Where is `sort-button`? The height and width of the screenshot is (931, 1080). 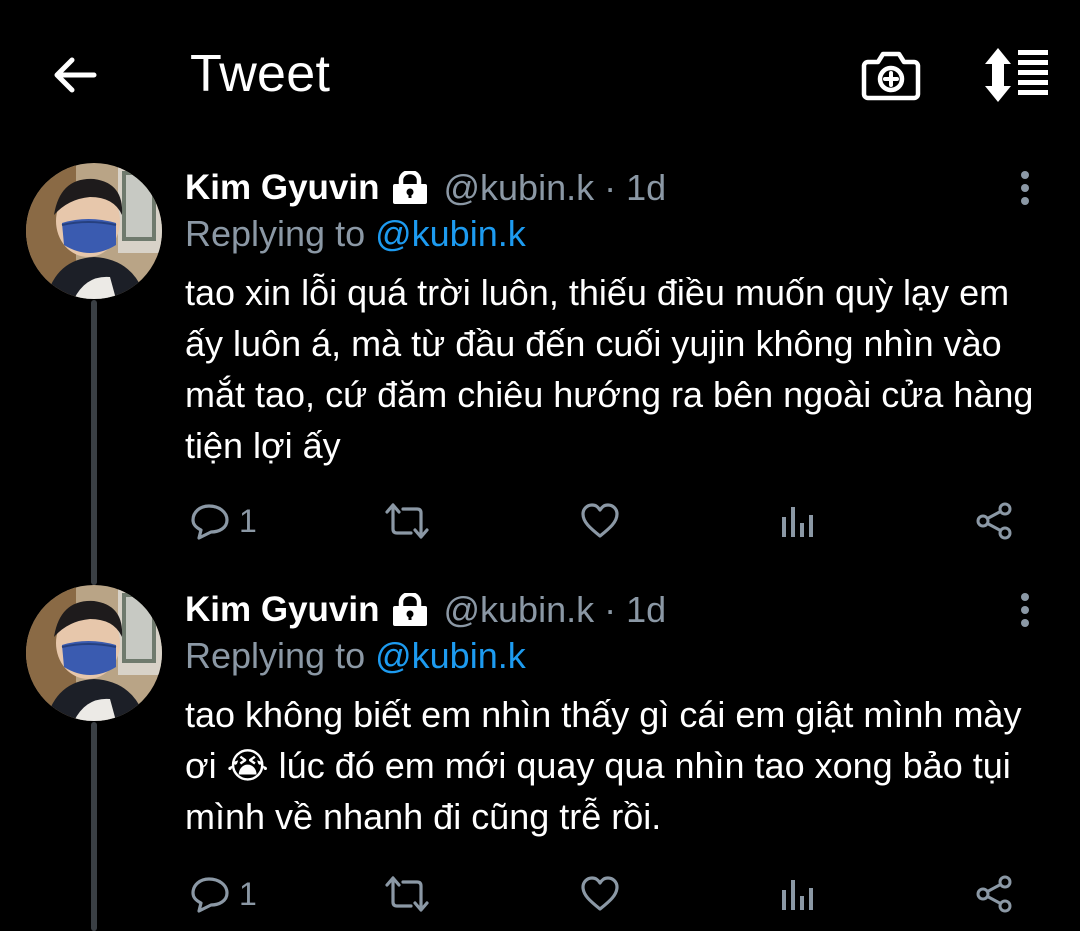 sort-button is located at coordinates (1016, 75).